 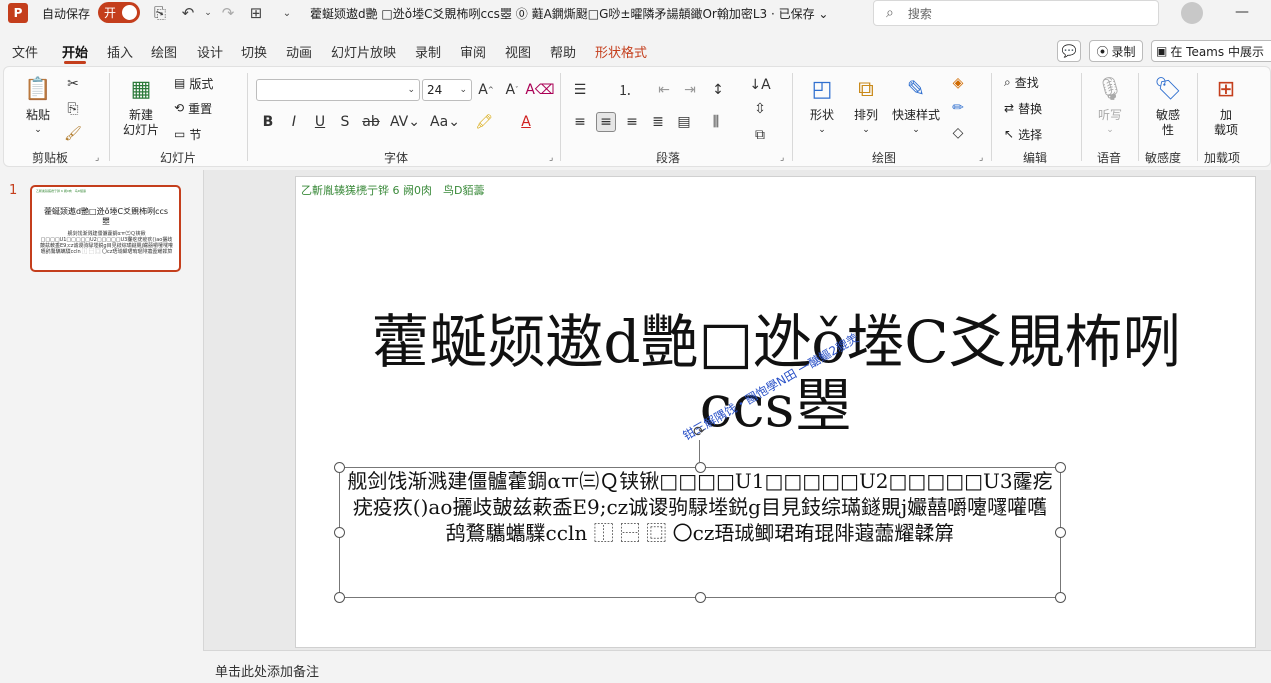 What do you see at coordinates (38, 105) in the screenshot?
I see `paste-button: 📋 粘贴 ⌄` at bounding box center [38, 105].